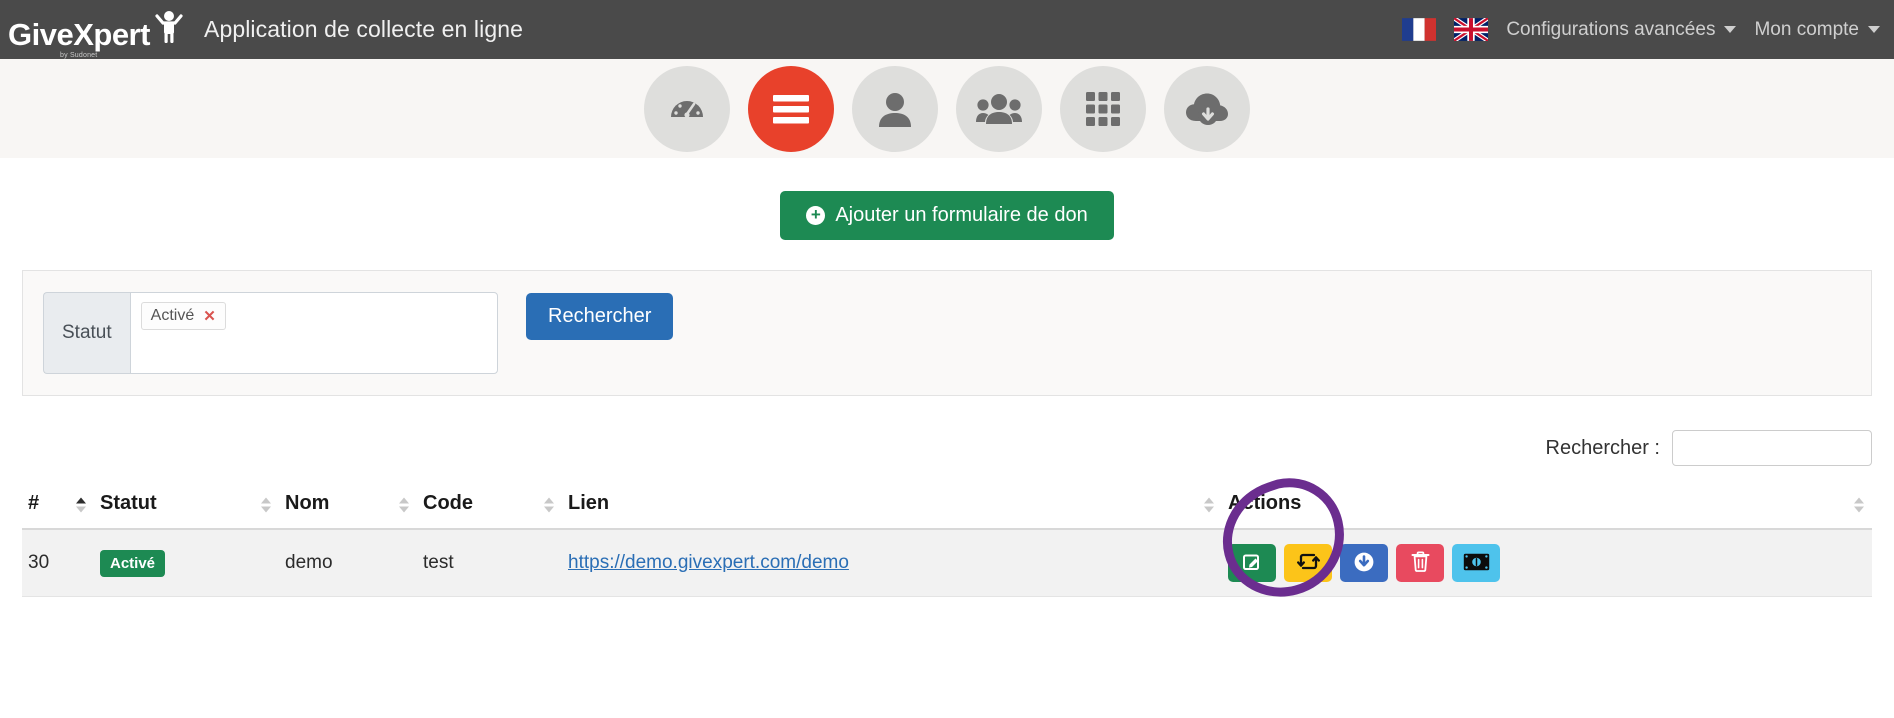 The height and width of the screenshot is (718, 1894). I want to click on remove-tag-icon: ✕, so click(209, 316).